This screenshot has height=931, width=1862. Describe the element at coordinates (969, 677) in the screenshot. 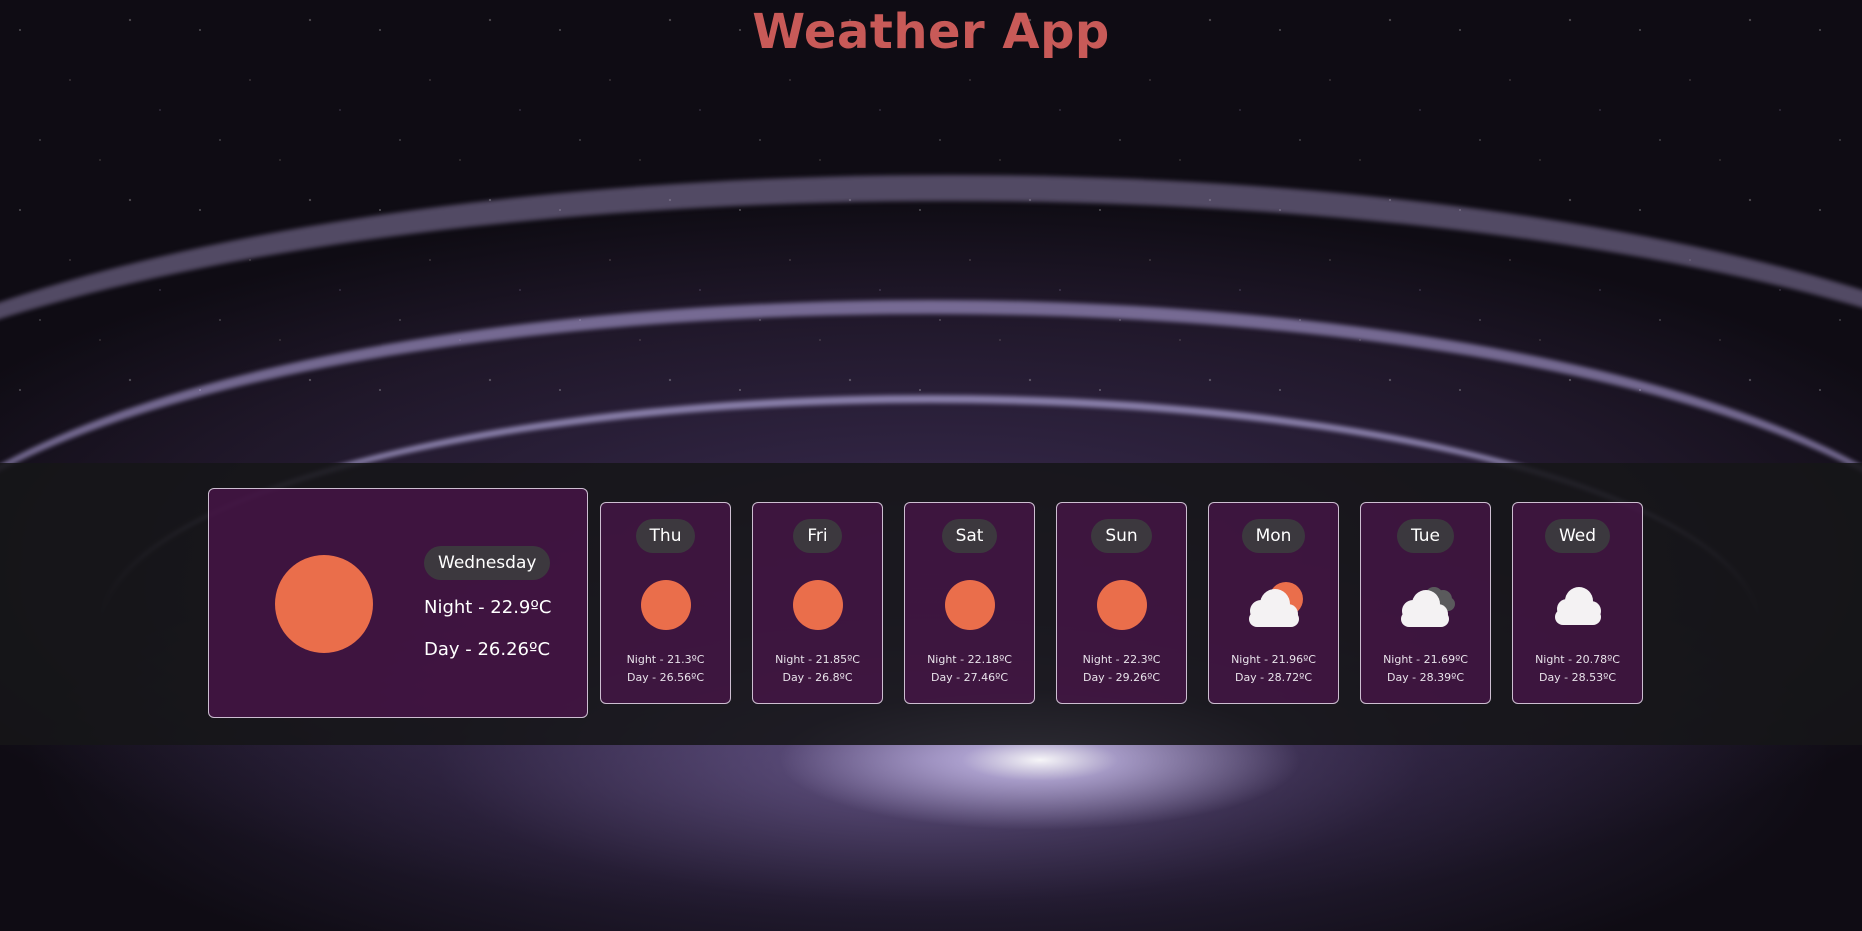

I see `forecast-day-temp: Day - 27.46ºC` at that location.